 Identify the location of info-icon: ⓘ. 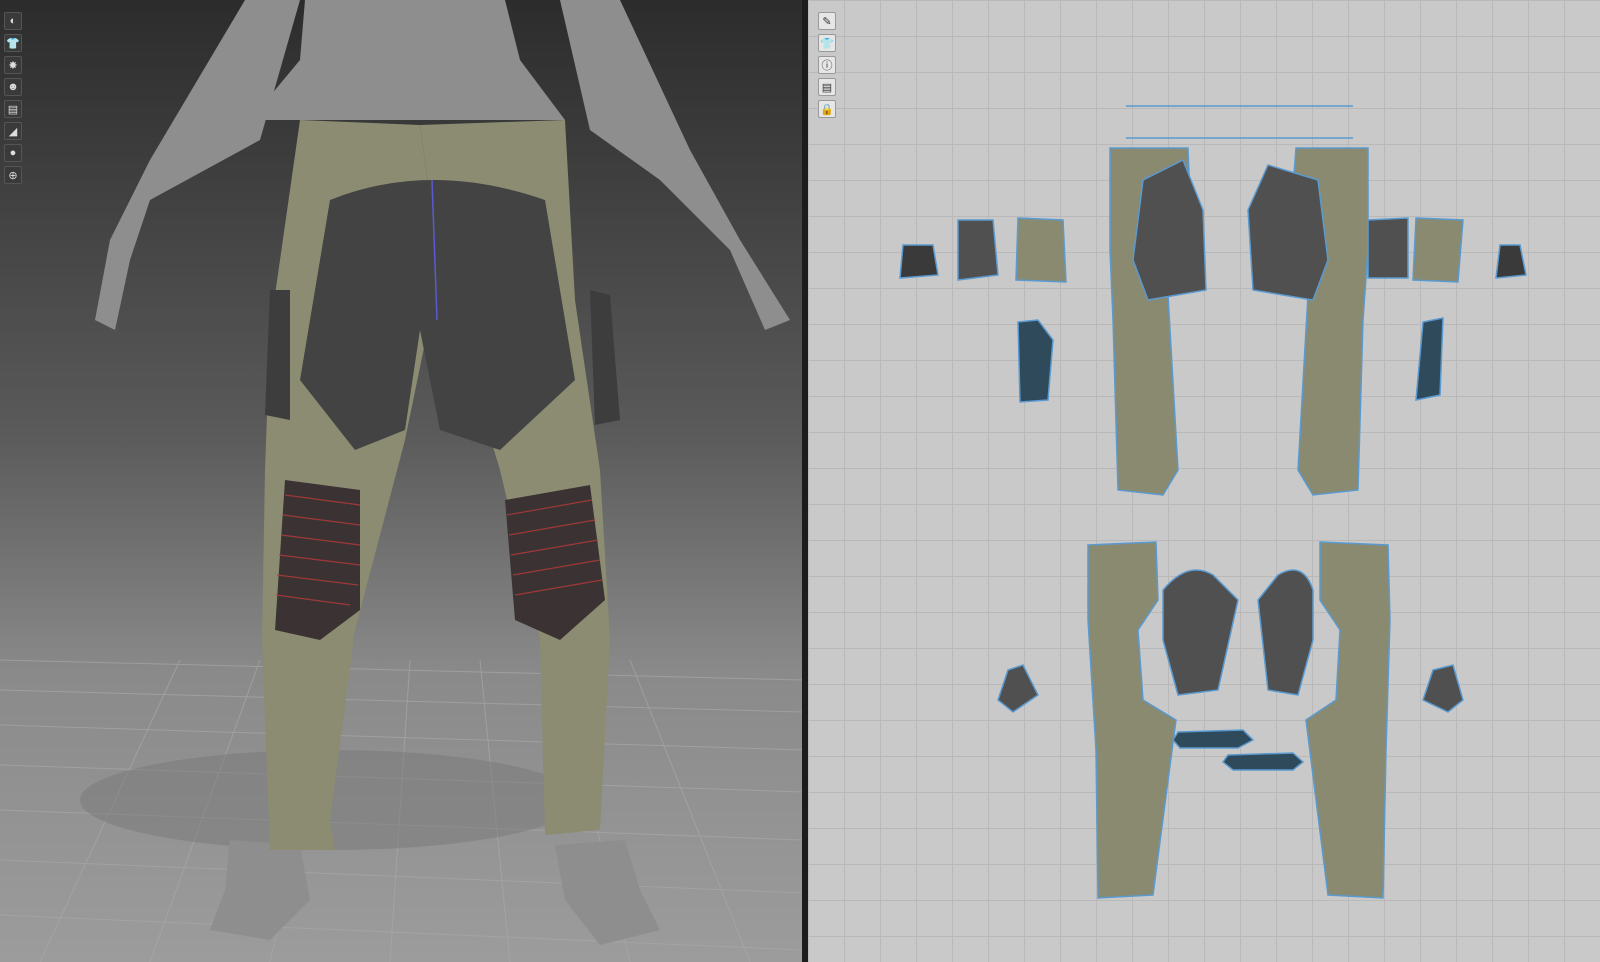
(827, 65).